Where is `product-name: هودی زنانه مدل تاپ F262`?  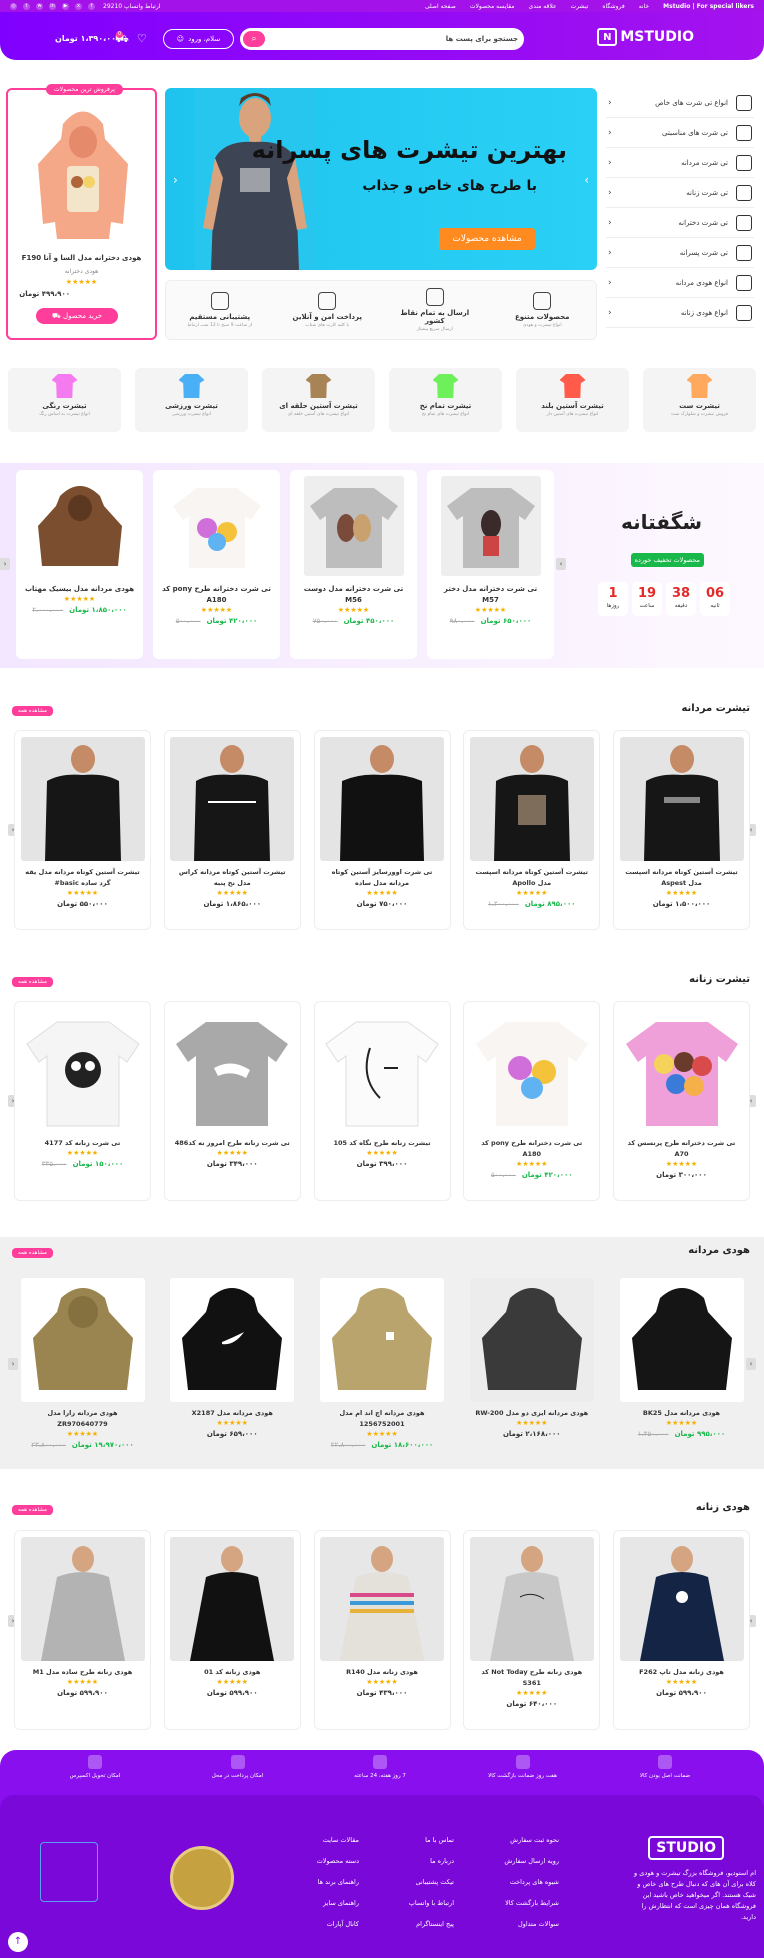
product-name: هودی زنانه مدل تاپ F262 is located at coordinates (681, 1672).